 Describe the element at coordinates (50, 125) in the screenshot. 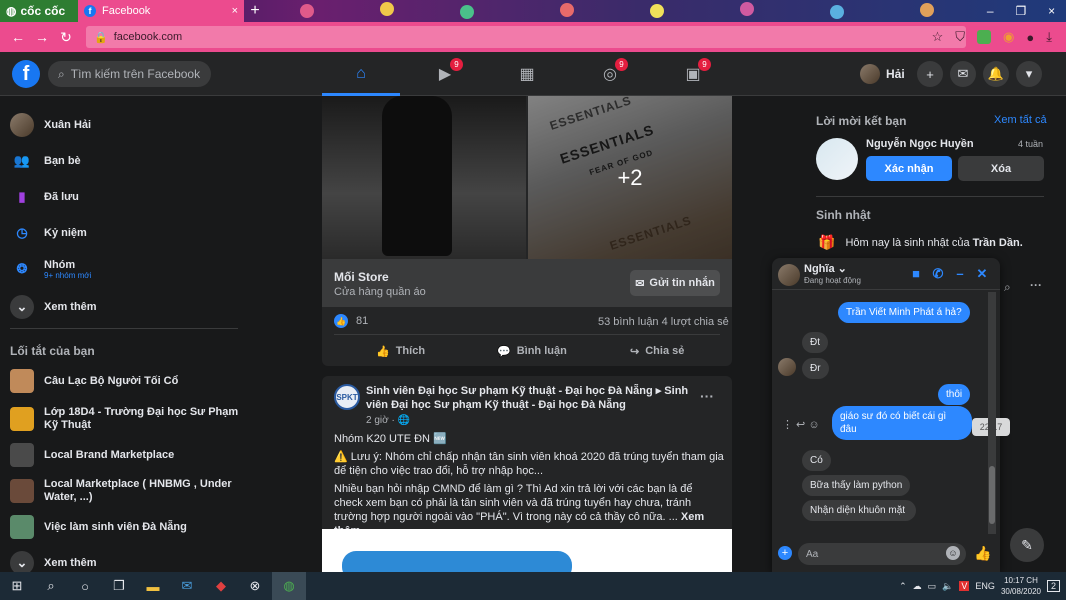

I see `sidebar-item-profile: Xuân Hải` at that location.